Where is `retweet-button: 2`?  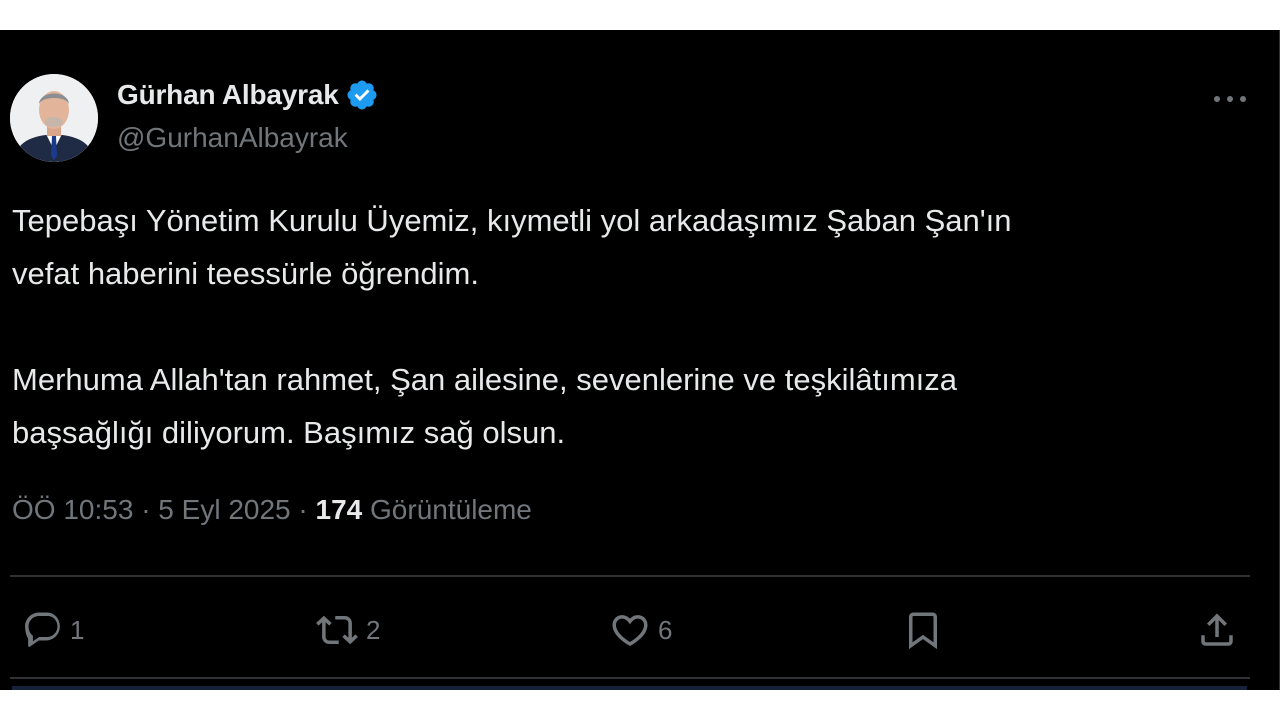 retweet-button: 2 is located at coordinates (347, 630).